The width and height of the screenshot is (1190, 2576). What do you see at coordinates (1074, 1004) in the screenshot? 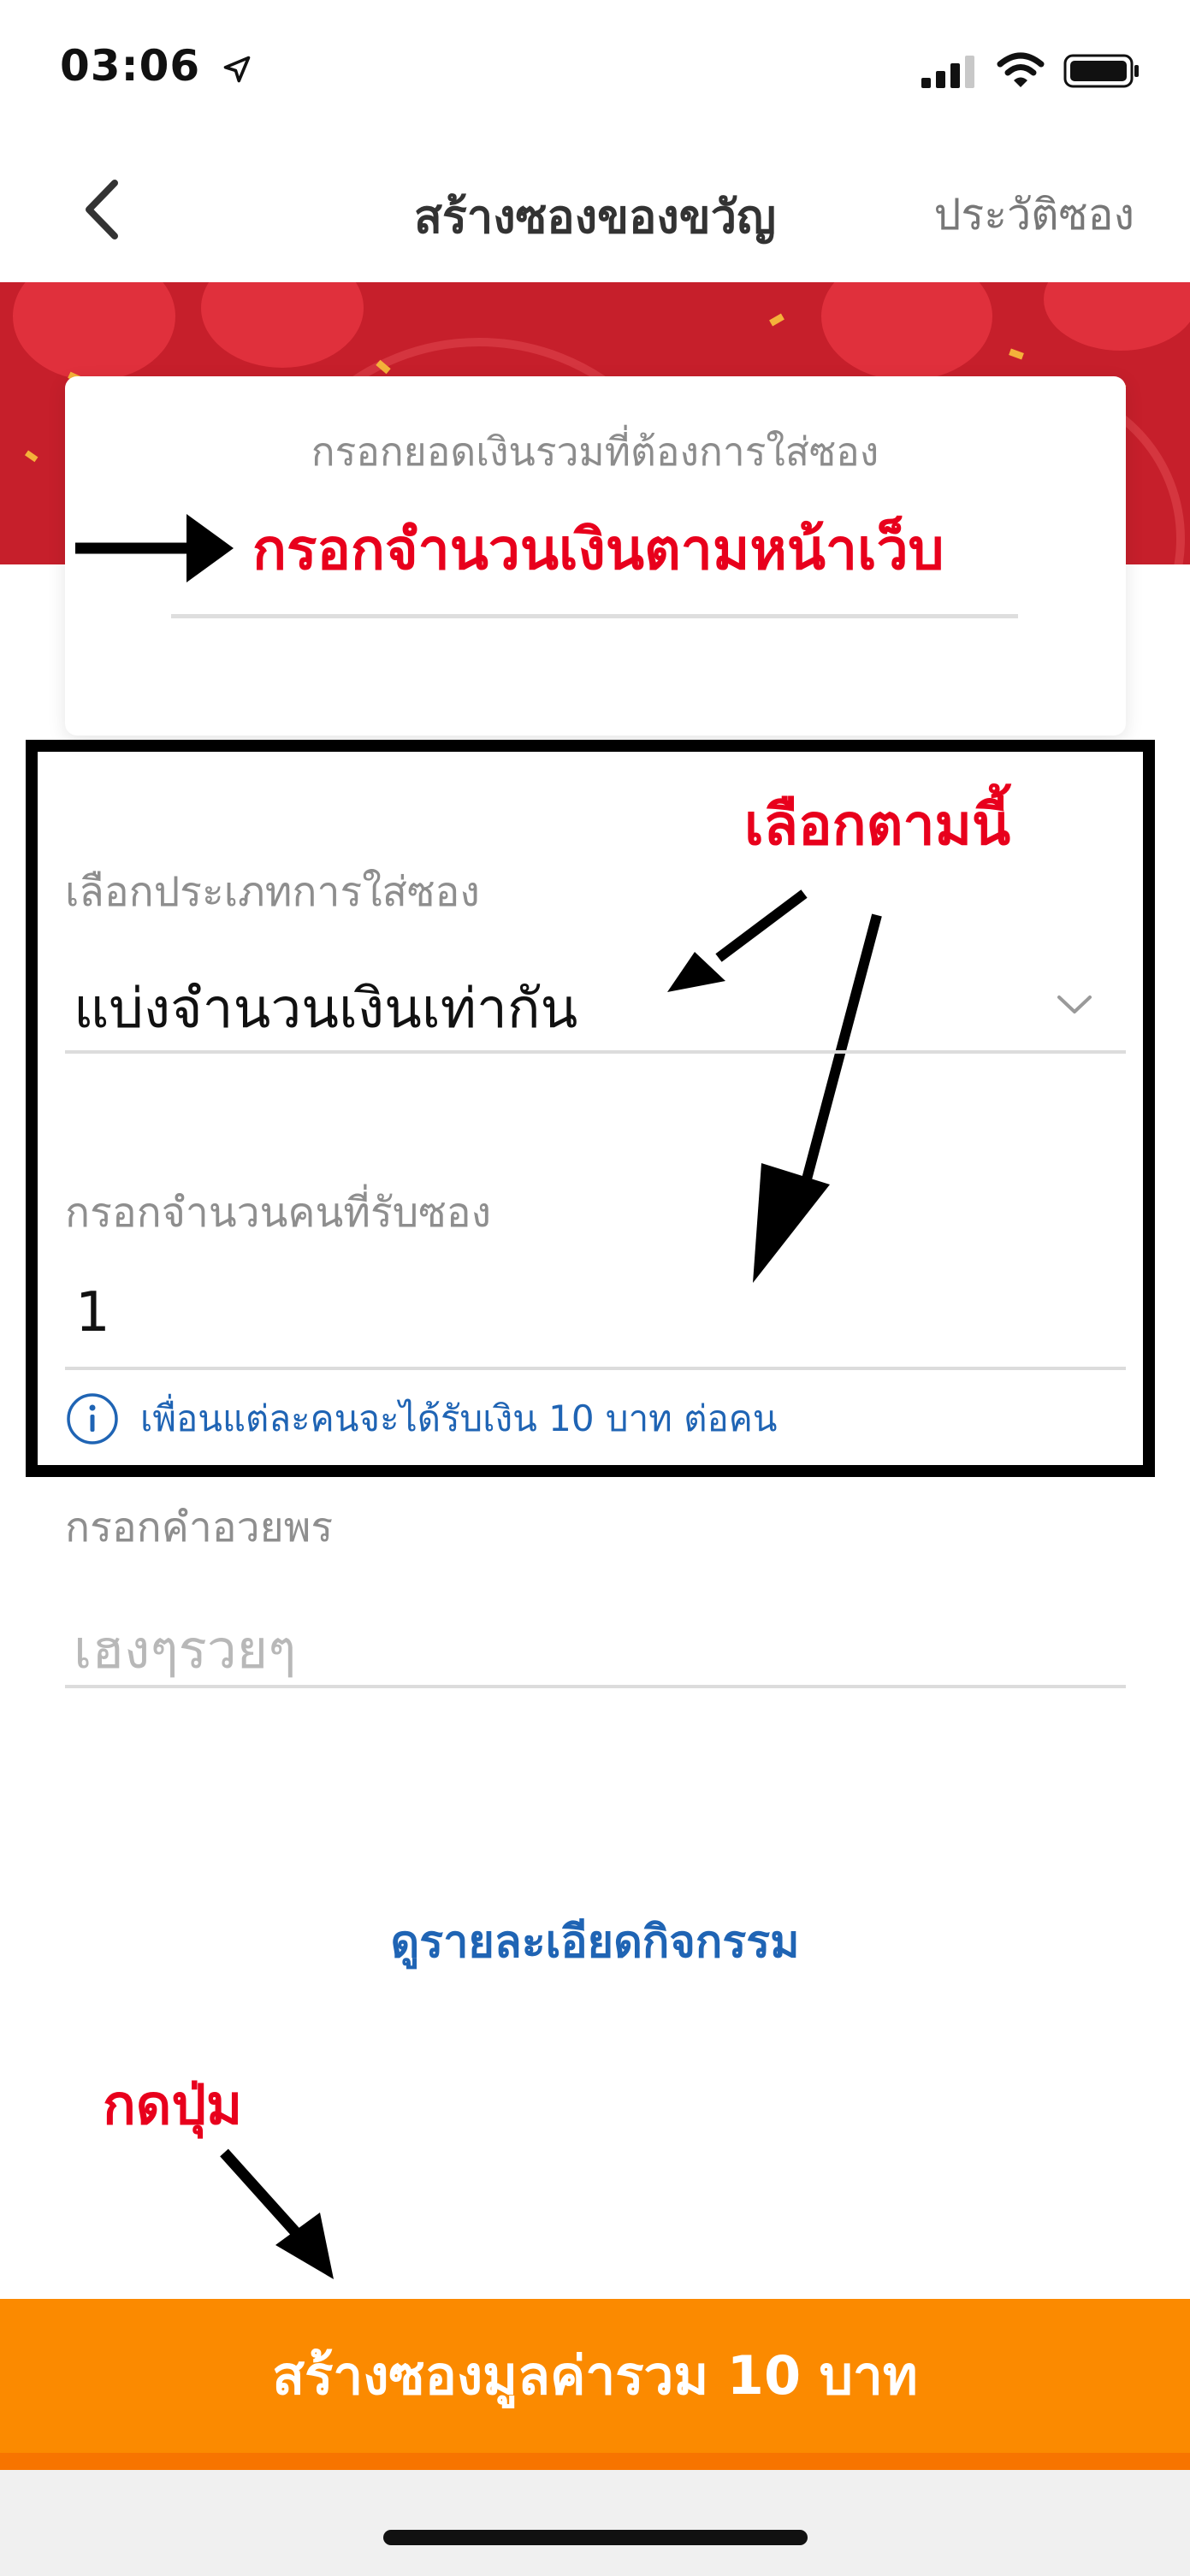
I see `chevron-down-icon` at bounding box center [1074, 1004].